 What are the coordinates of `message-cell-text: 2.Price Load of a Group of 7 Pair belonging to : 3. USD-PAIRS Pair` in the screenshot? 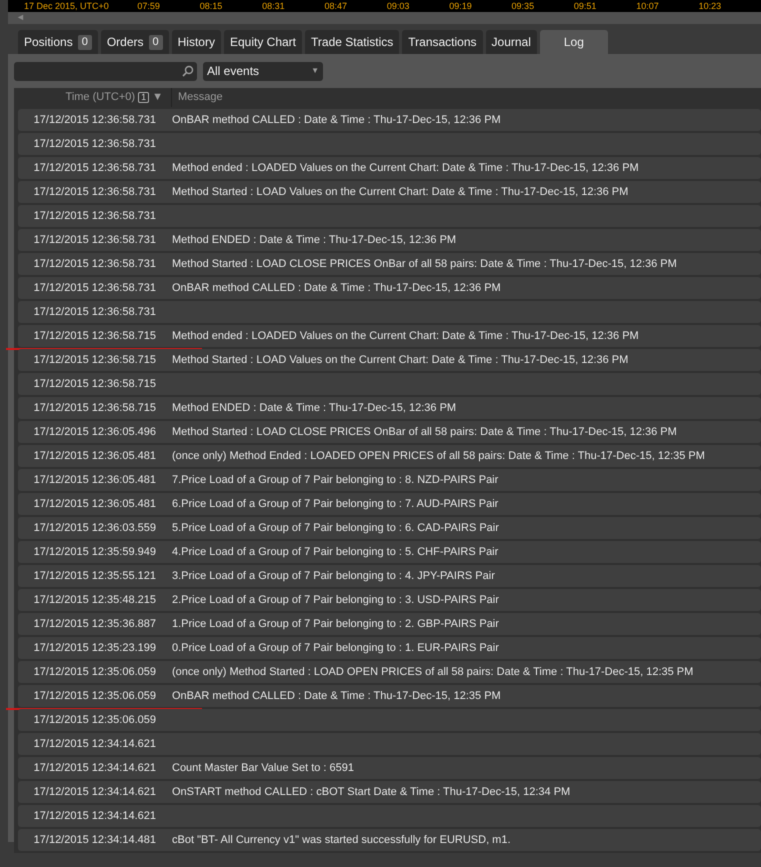 It's located at (335, 600).